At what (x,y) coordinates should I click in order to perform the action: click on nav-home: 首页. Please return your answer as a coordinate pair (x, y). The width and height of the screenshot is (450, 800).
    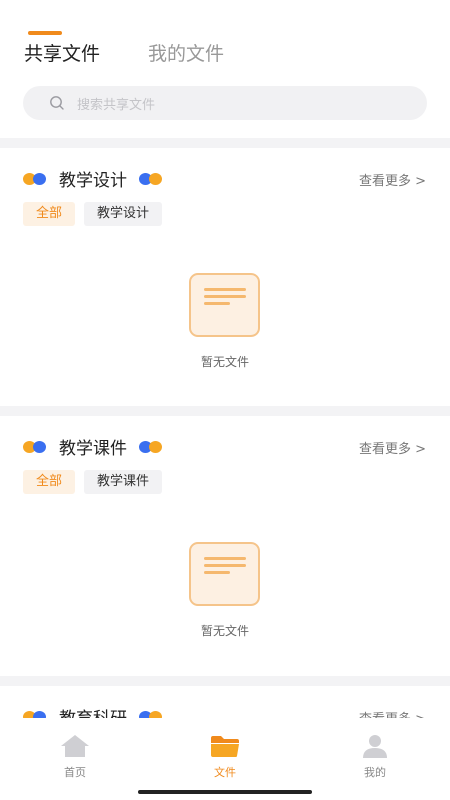
    Looking at the image, I should click on (75, 757).